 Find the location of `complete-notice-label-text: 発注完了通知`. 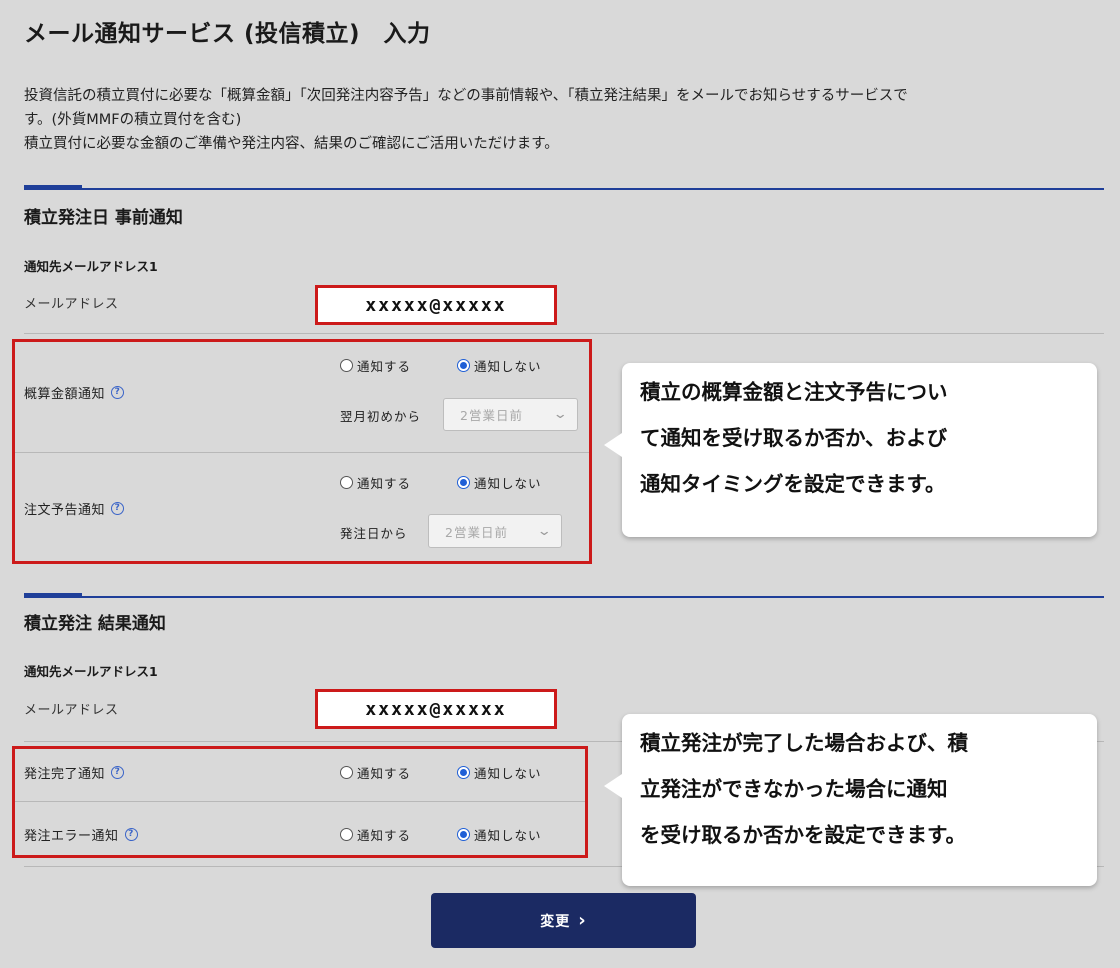

complete-notice-label-text: 発注完了通知 is located at coordinates (65, 774).